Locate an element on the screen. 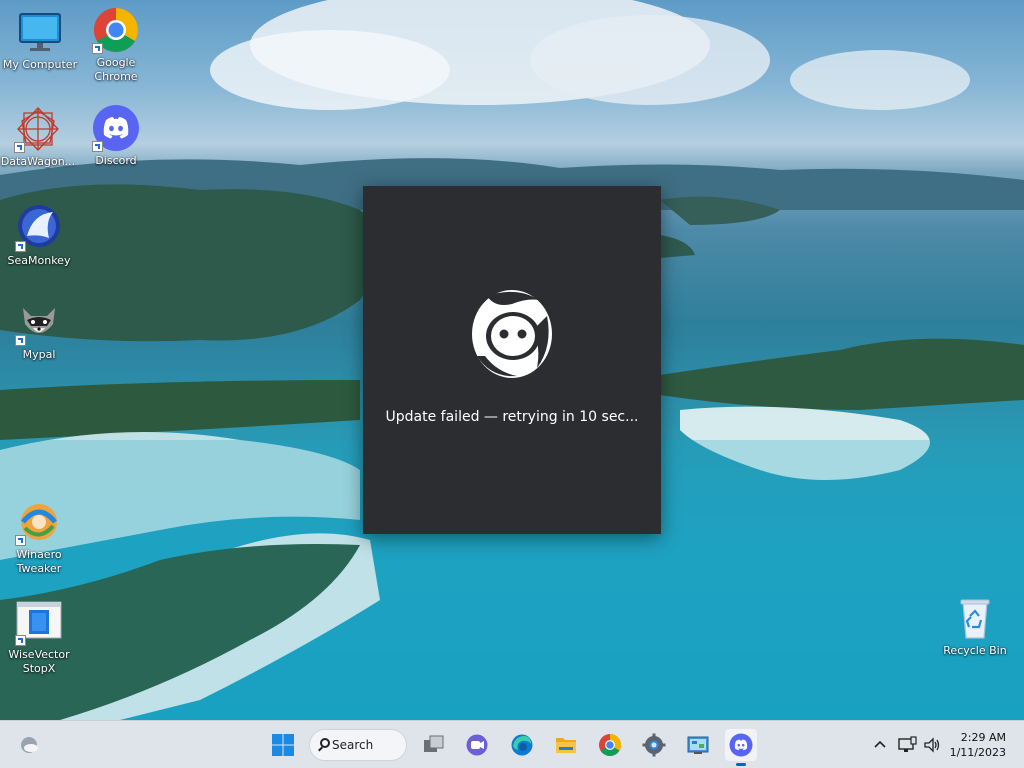 This screenshot has width=1024, height=768. clock-time: 2:29 AM is located at coordinates (983, 737).